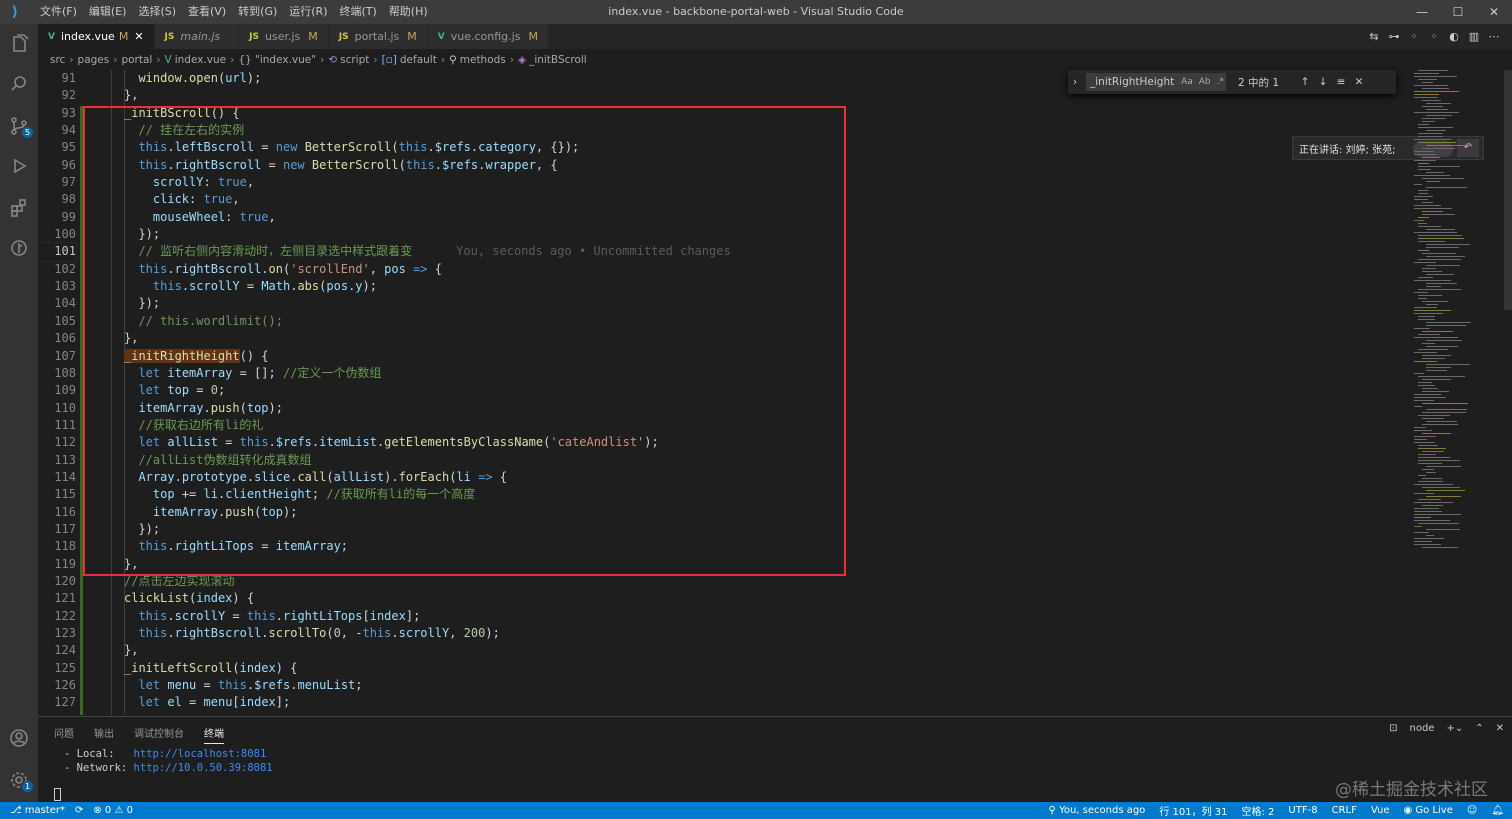 The image size is (1512, 819). Describe the element at coordinates (160, 408) in the screenshot. I see `code-line: 110 itemArray.push(top);` at that location.